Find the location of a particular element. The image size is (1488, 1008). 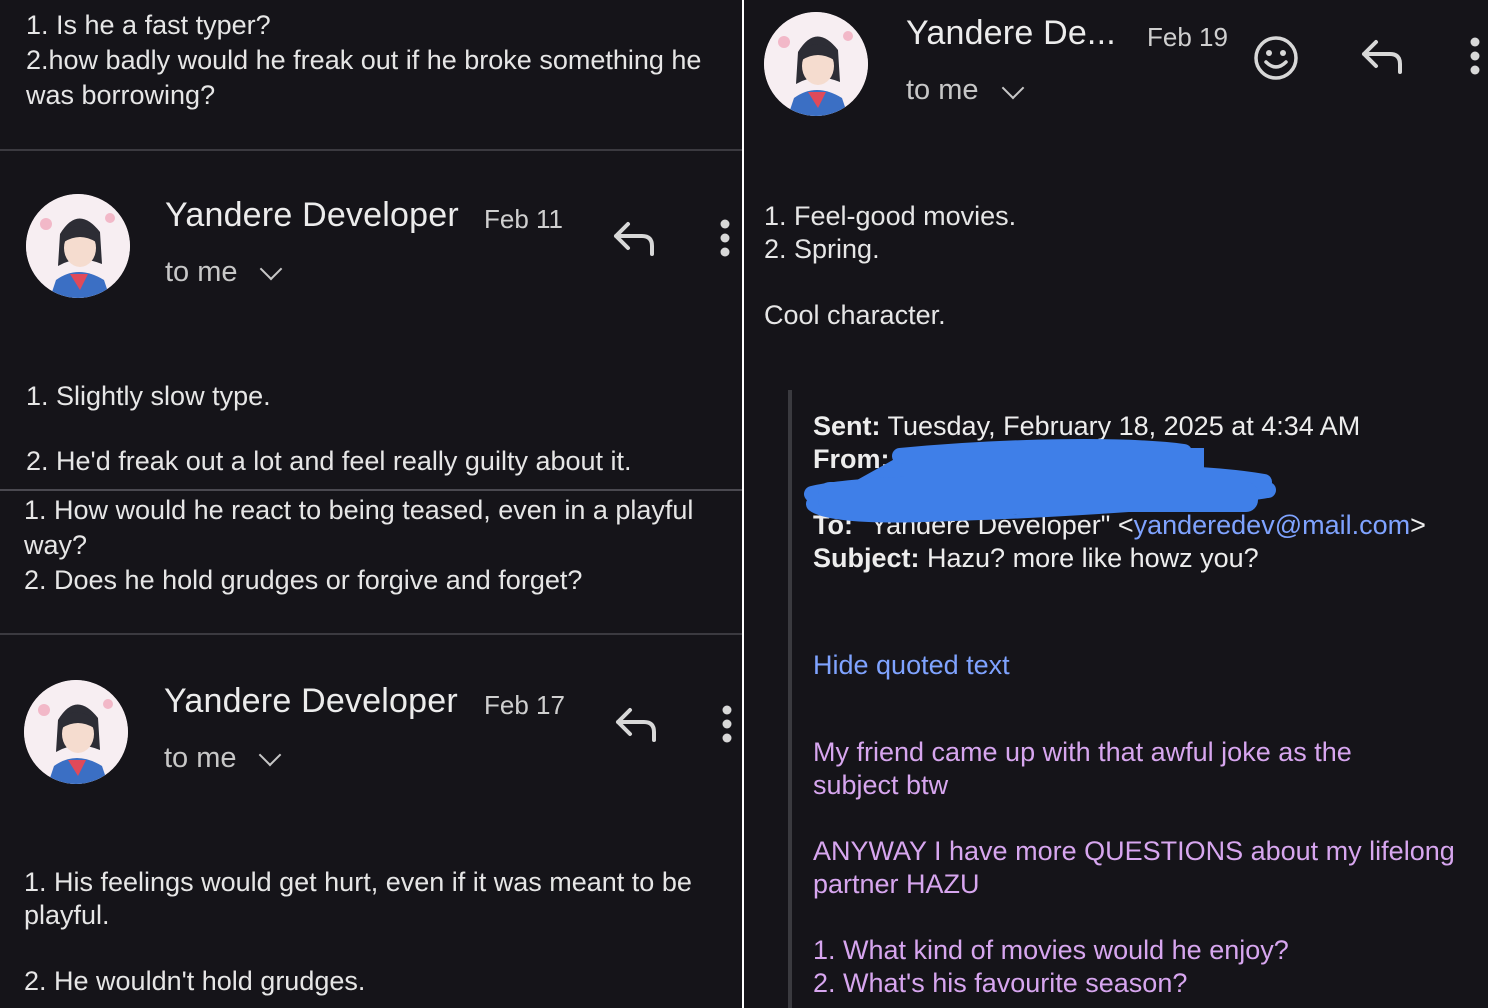

to-close: > is located at coordinates (1418, 525).